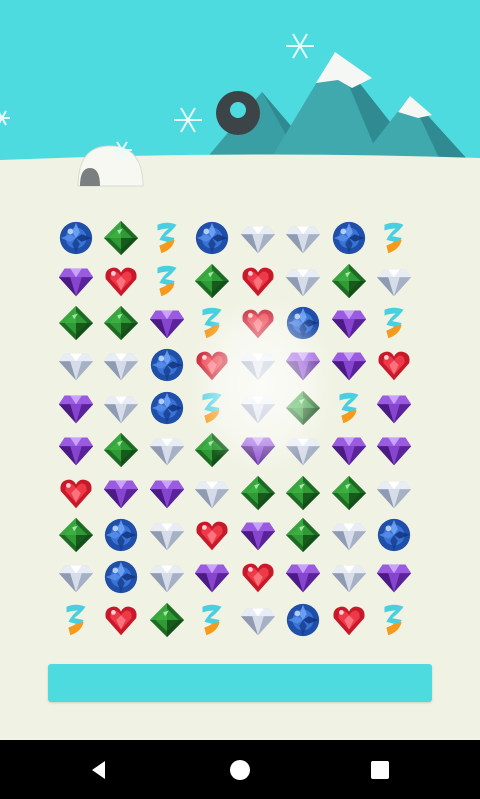 This screenshot has height=799, width=480. I want to click on blue-sapphire-gem-icon, so click(75, 238).